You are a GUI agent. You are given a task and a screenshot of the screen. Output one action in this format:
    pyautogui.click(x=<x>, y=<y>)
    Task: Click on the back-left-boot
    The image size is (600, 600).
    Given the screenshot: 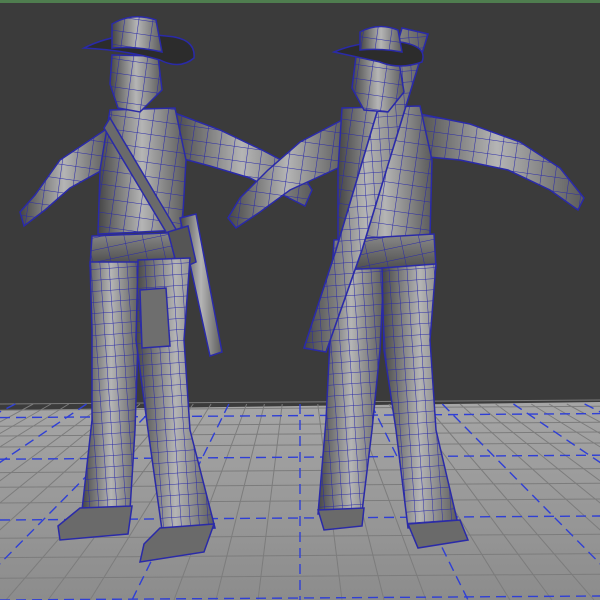 What is the action you would take?
    pyautogui.click(x=341, y=519)
    